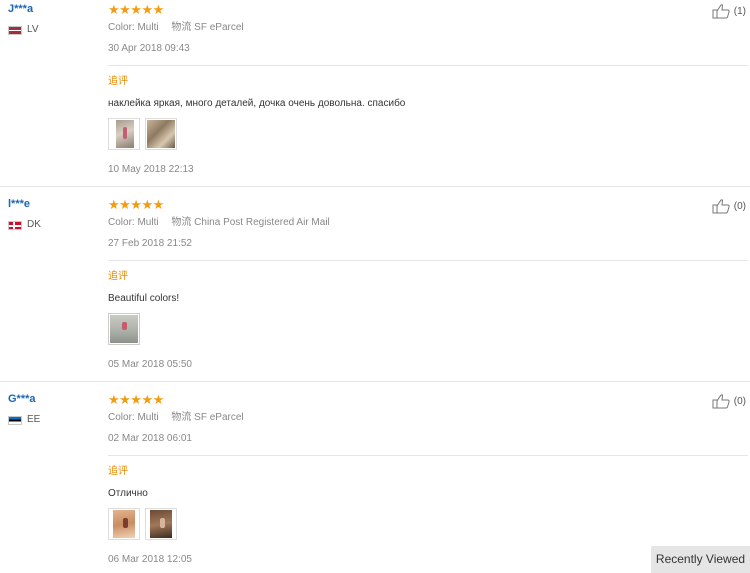  I want to click on follow-up-date: 10 May 2018 22:13, so click(151, 169).